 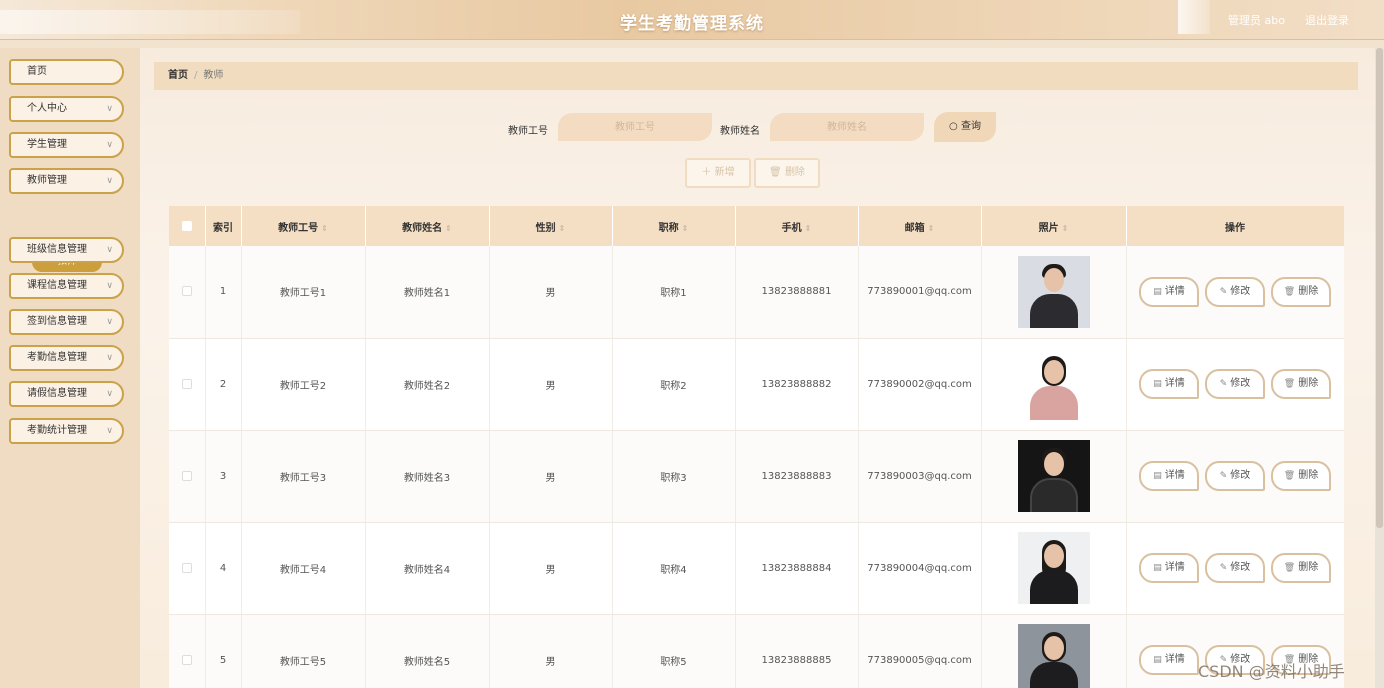 What do you see at coordinates (787, 173) in the screenshot?
I see `bulk-delete-button: 🗑 删除` at bounding box center [787, 173].